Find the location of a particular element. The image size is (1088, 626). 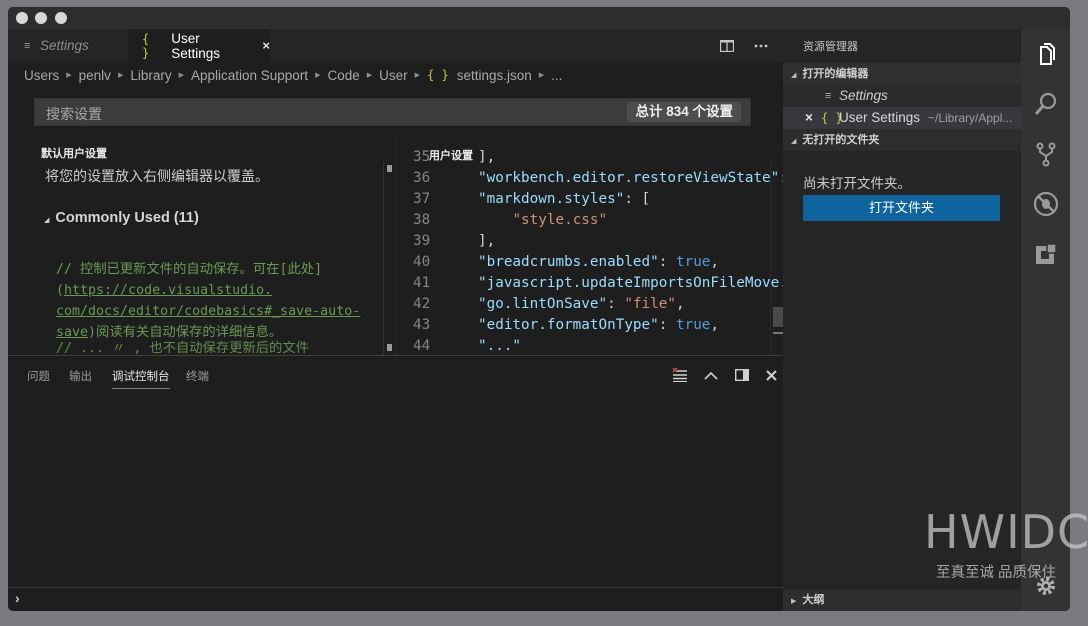

source-control-icon is located at coordinates (1046, 154).